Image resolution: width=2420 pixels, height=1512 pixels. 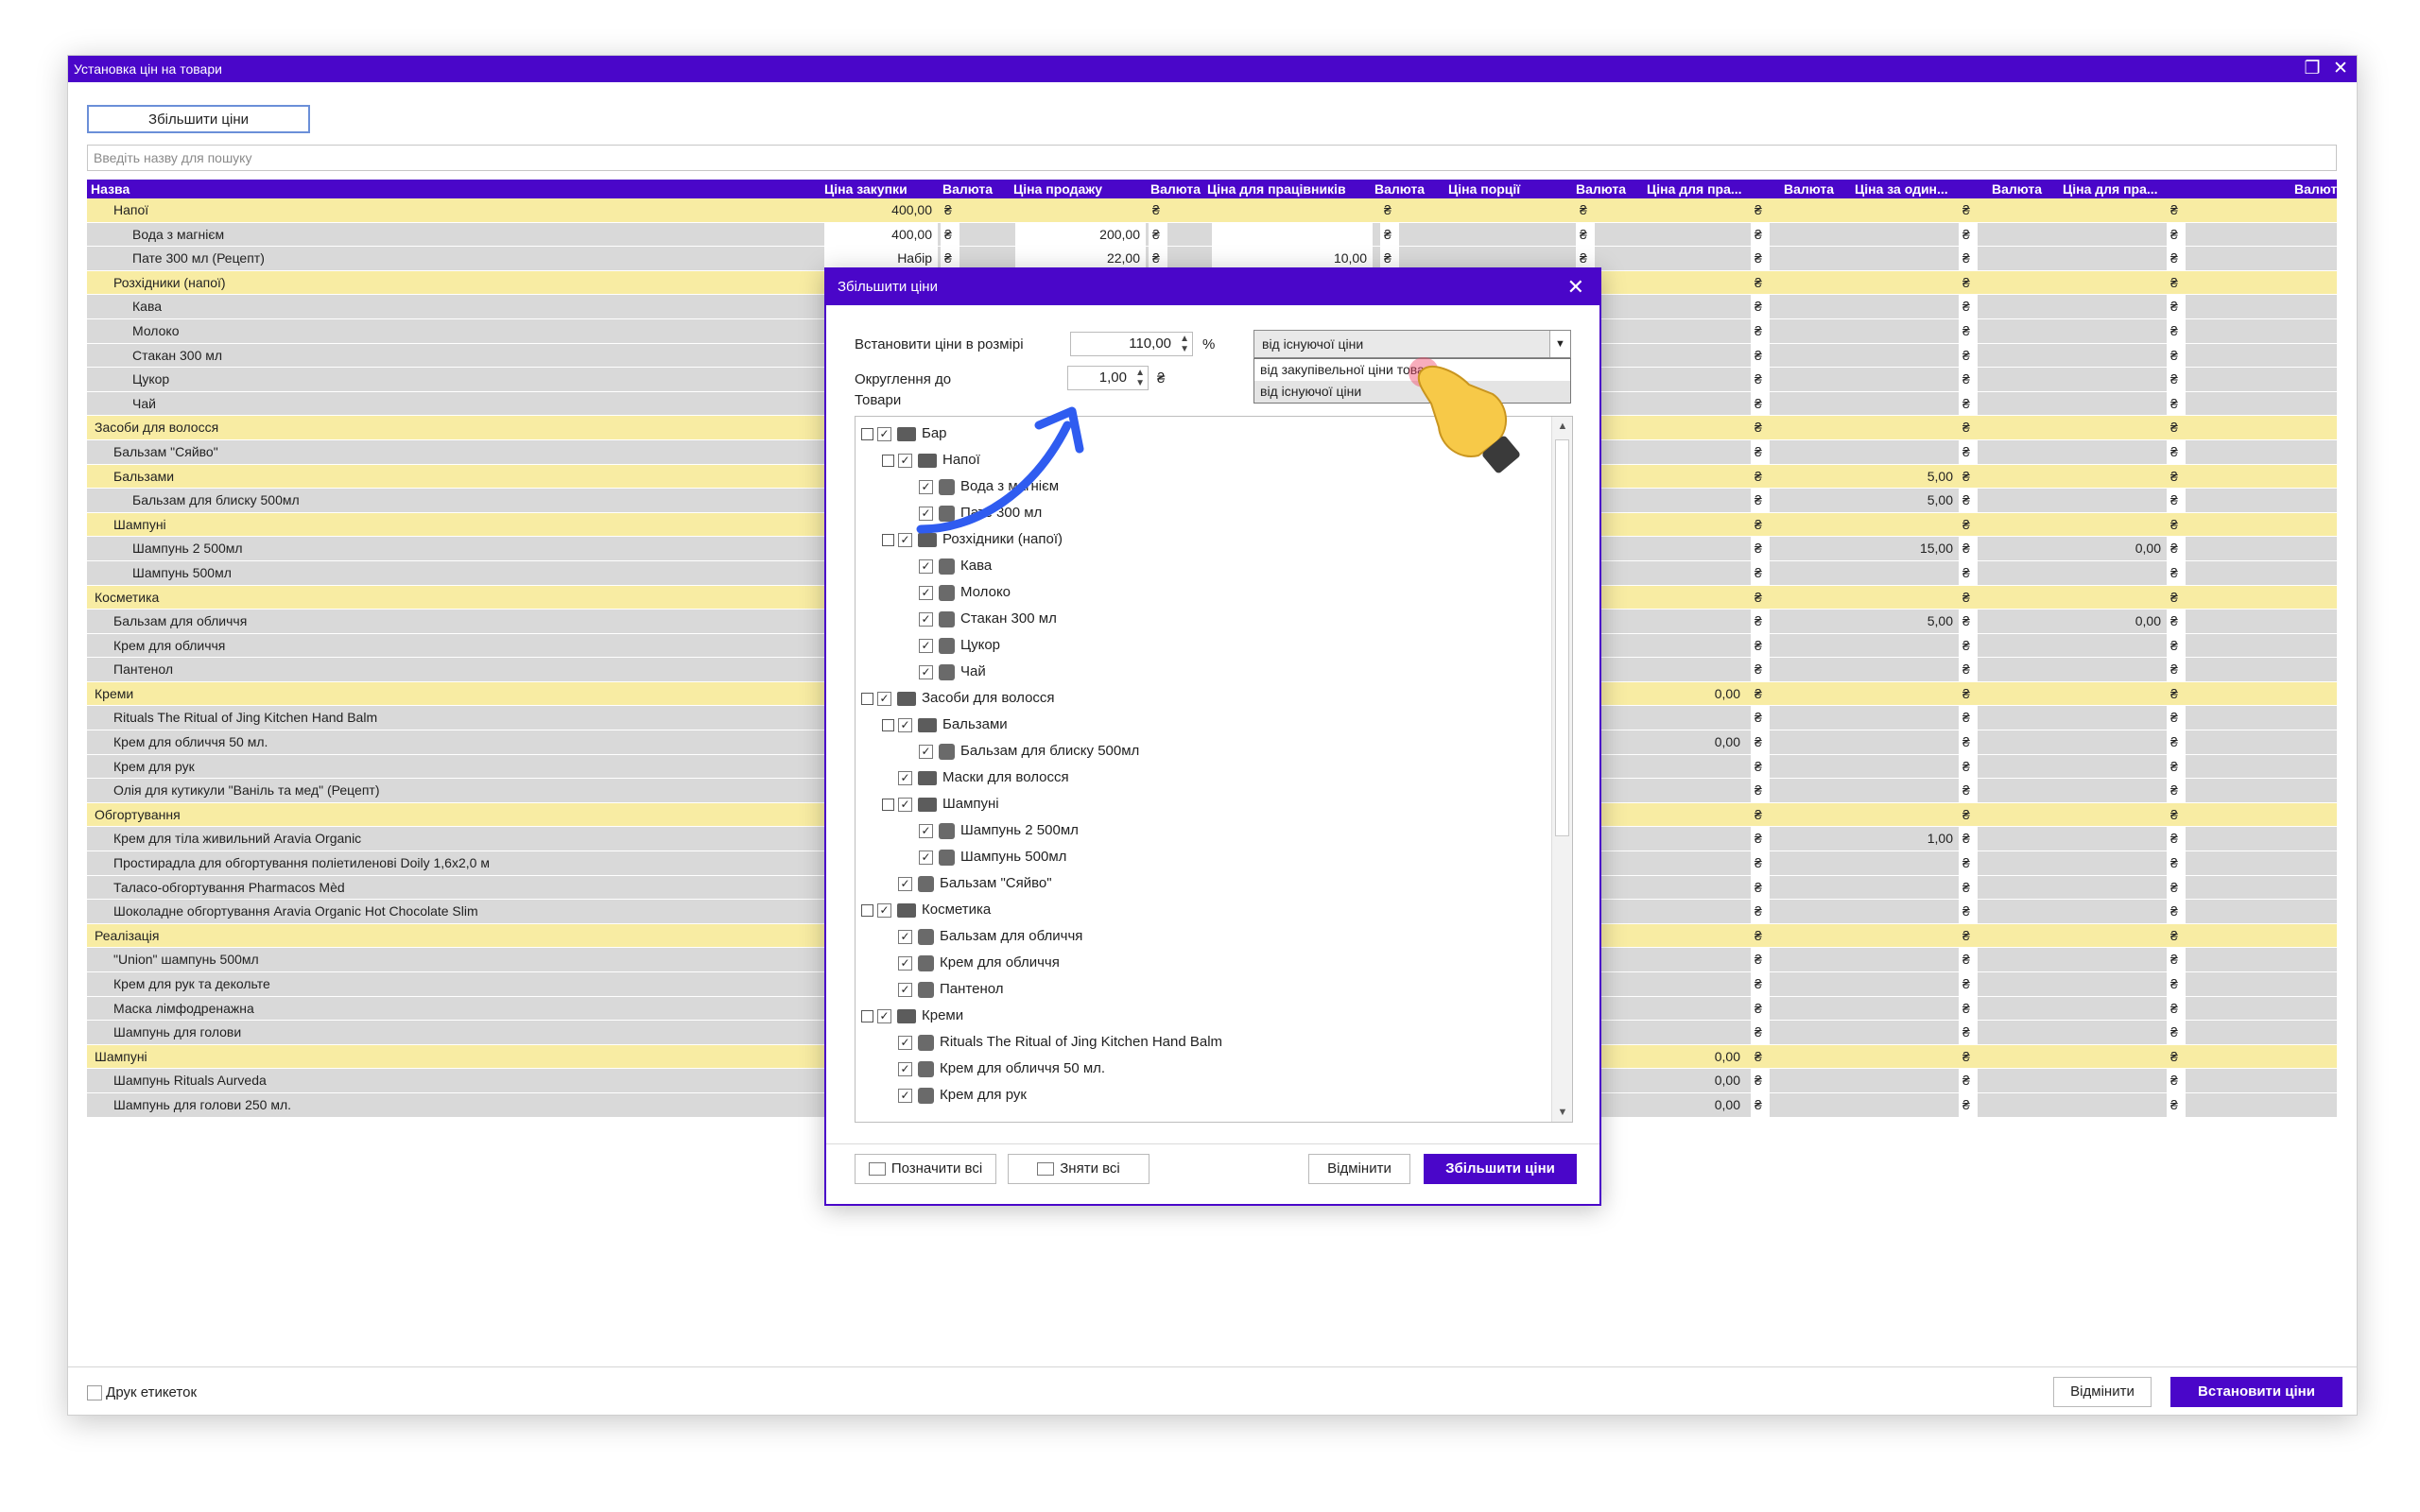 What do you see at coordinates (971, 963) in the screenshot?
I see `tree-item: ✓ Крем для обличчя` at bounding box center [971, 963].